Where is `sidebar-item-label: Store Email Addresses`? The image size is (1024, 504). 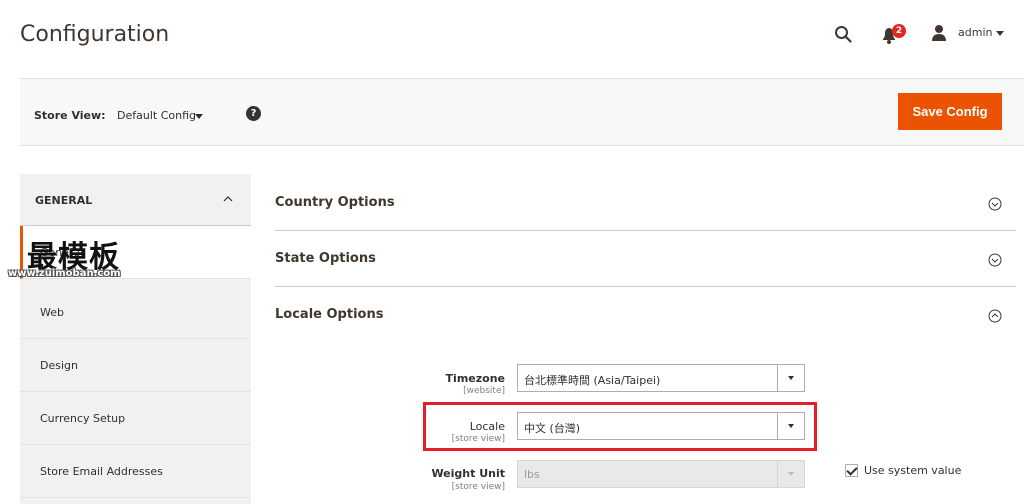 sidebar-item-label: Store Email Addresses is located at coordinates (101, 471).